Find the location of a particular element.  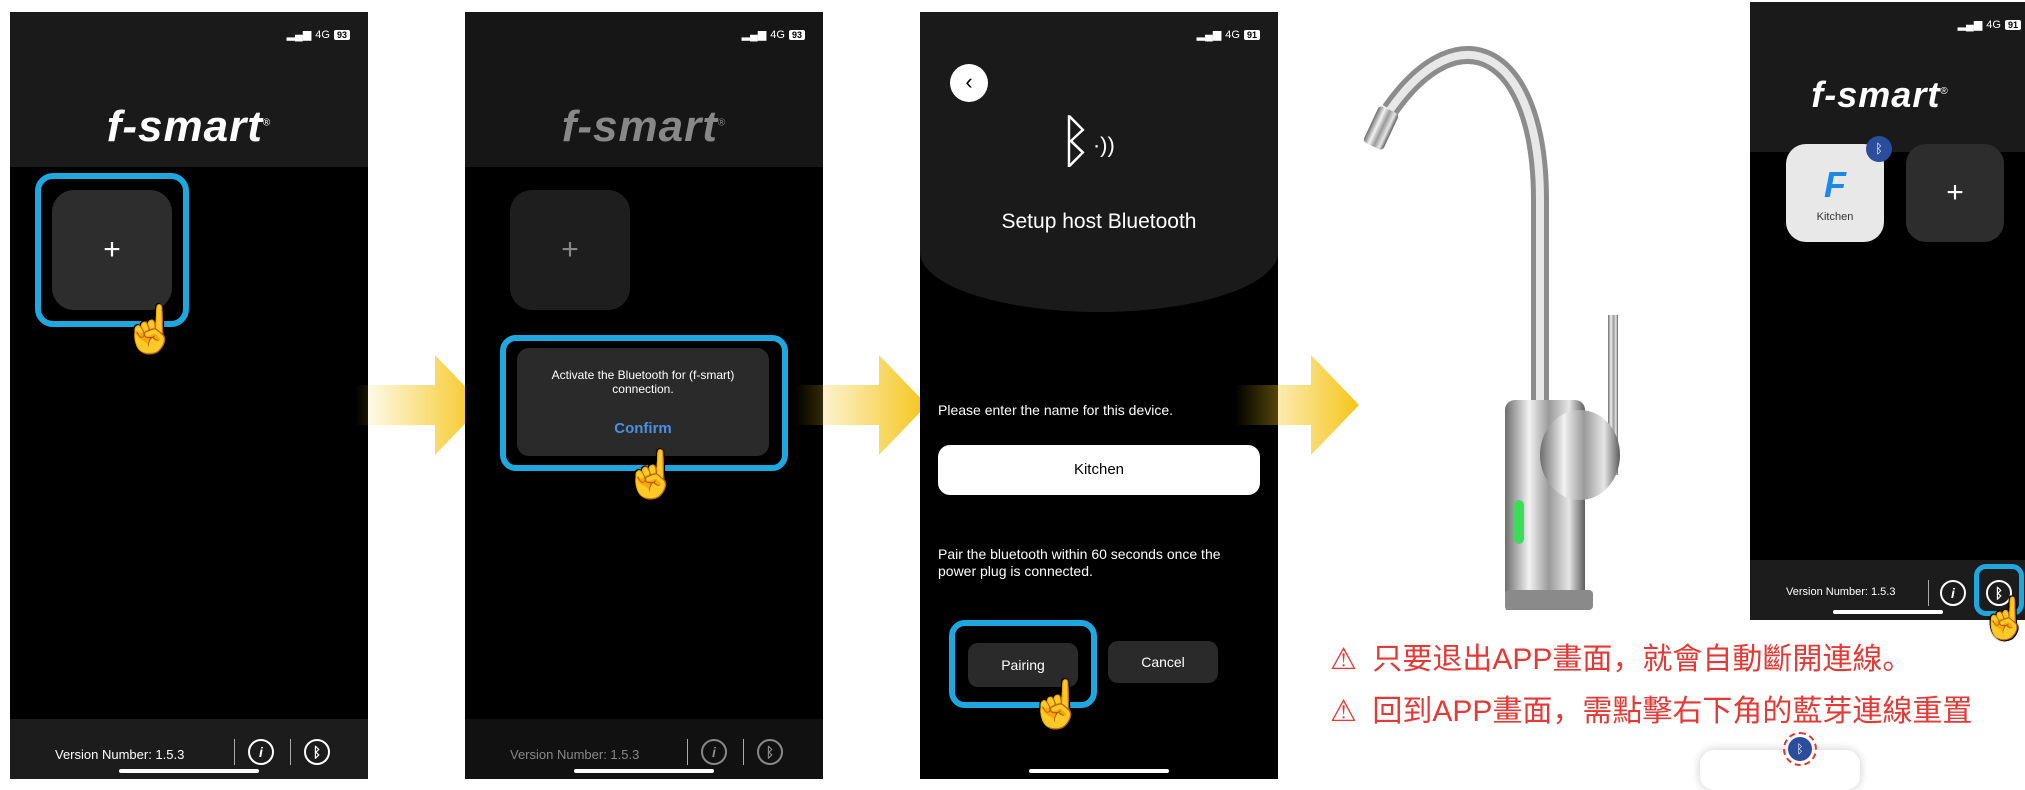

smart-faucet-image is located at coordinates (1491, 328).